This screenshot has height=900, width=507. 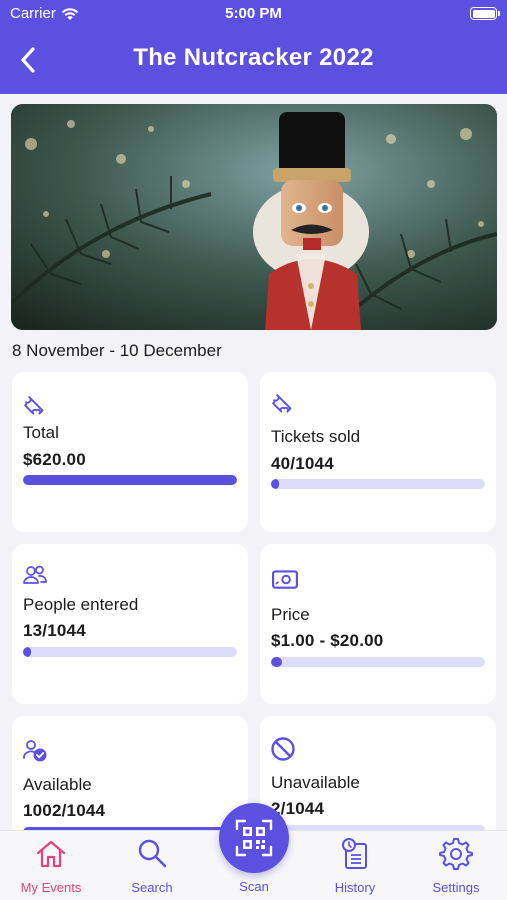 I want to click on stat-value: $1.00 - $20.00, so click(x=327, y=640).